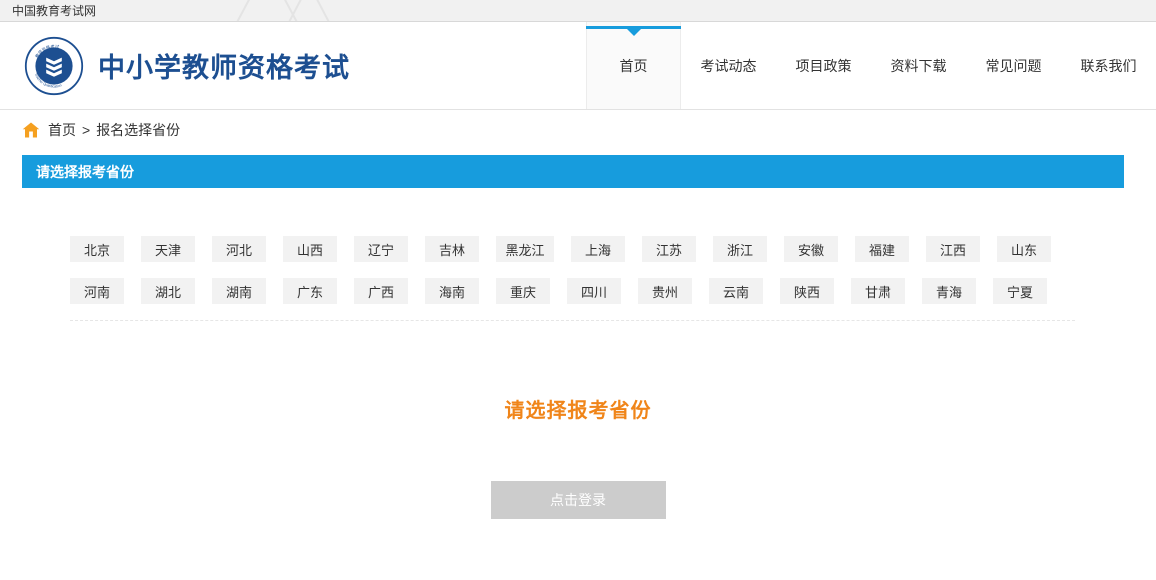  What do you see at coordinates (953, 249) in the screenshot?
I see `province-button: 江西` at bounding box center [953, 249].